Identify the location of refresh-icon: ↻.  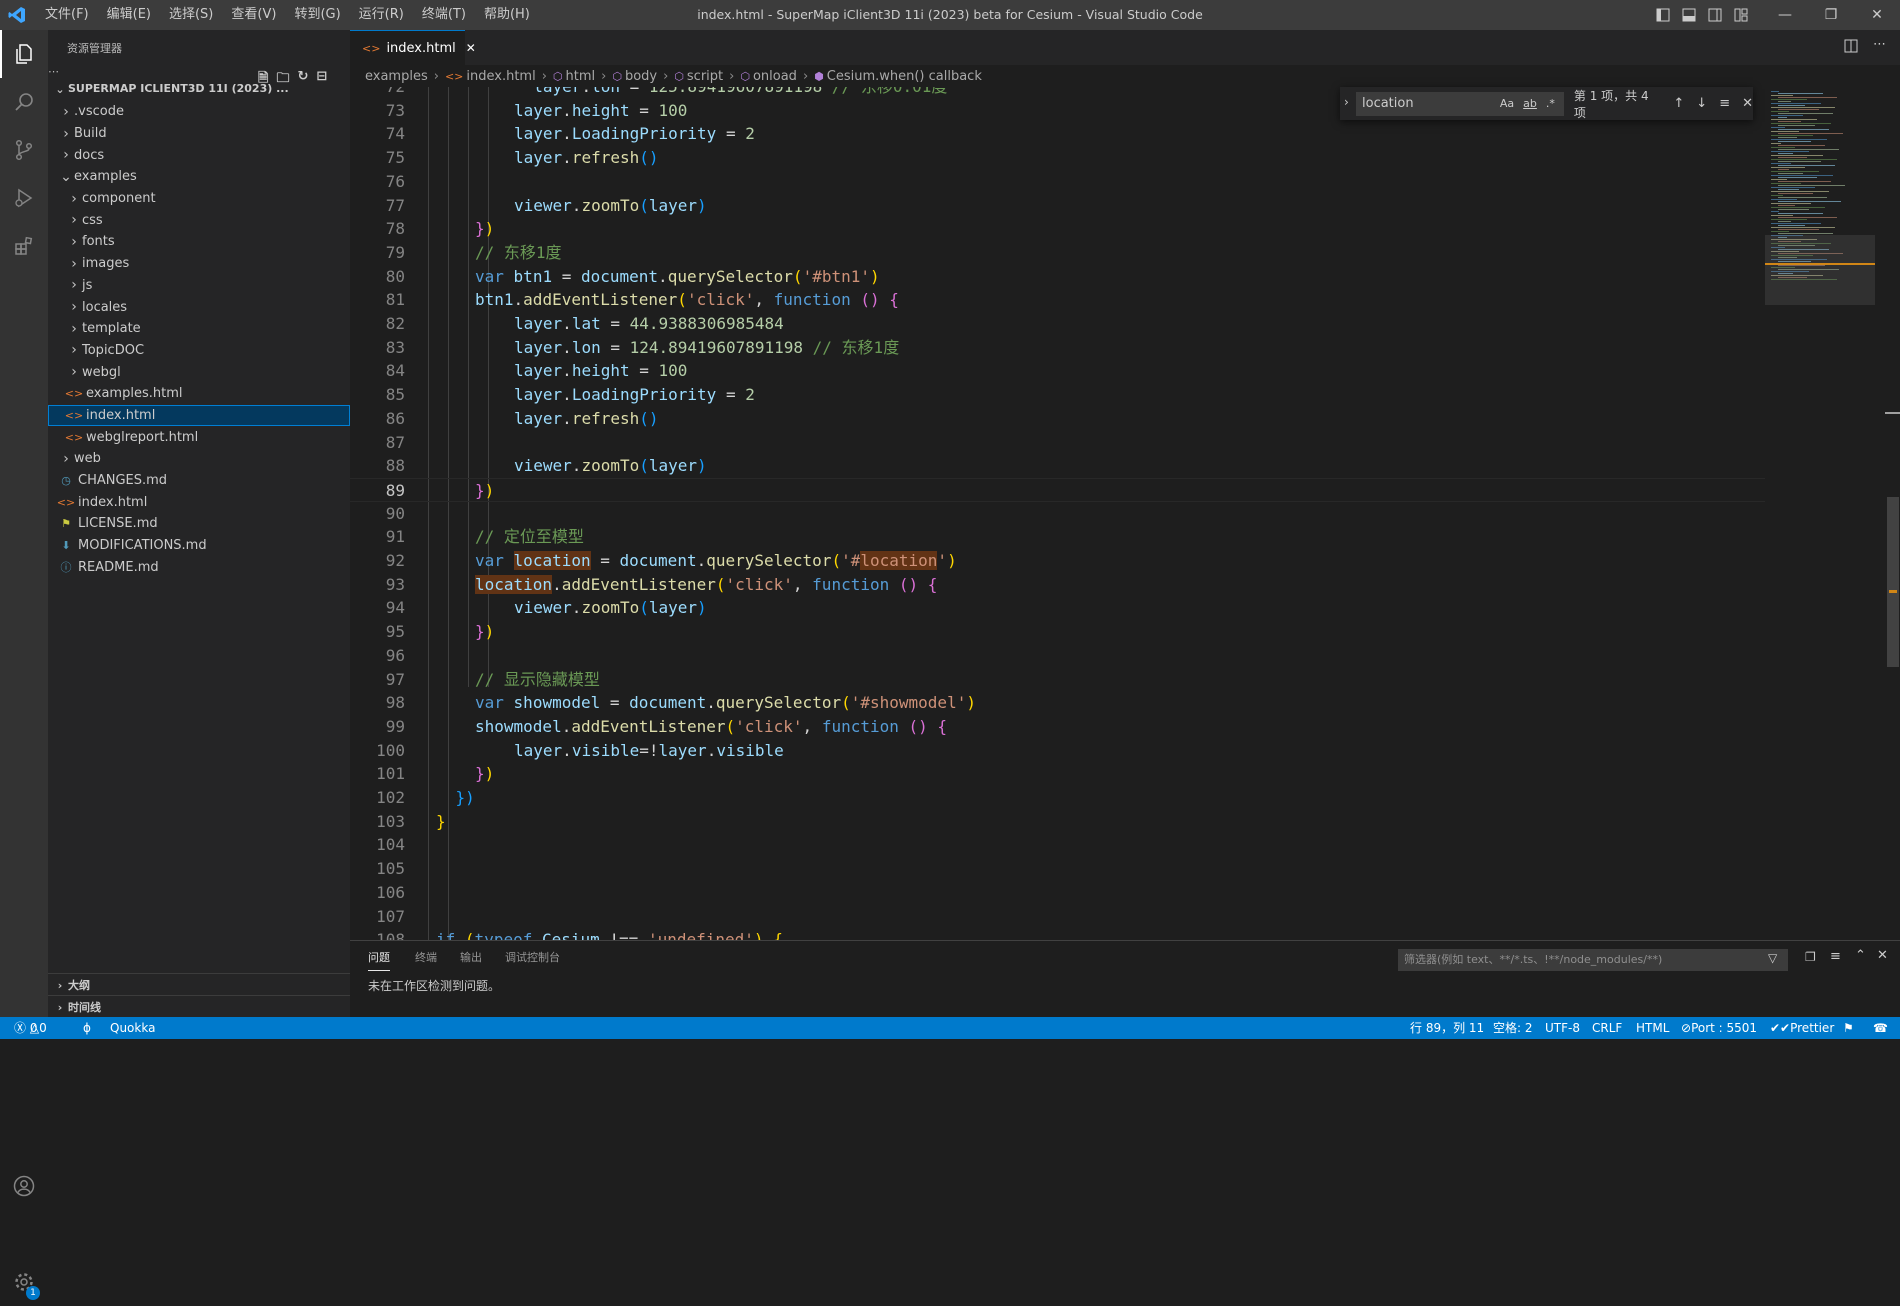
(302, 80).